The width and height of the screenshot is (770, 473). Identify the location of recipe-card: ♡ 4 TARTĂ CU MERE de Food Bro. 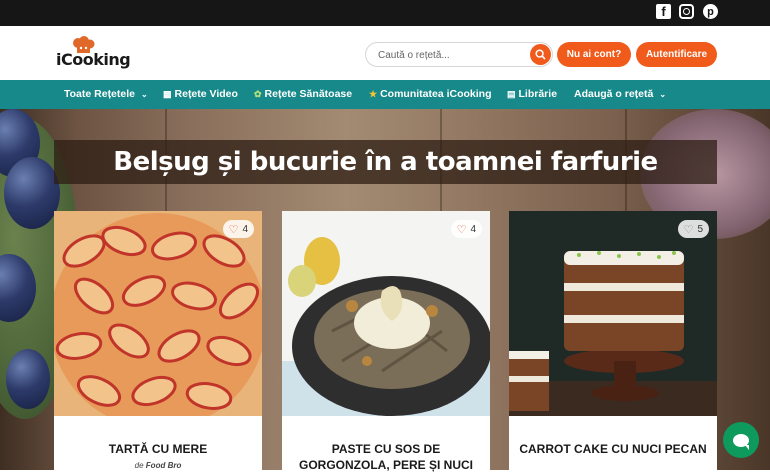
(158, 341).